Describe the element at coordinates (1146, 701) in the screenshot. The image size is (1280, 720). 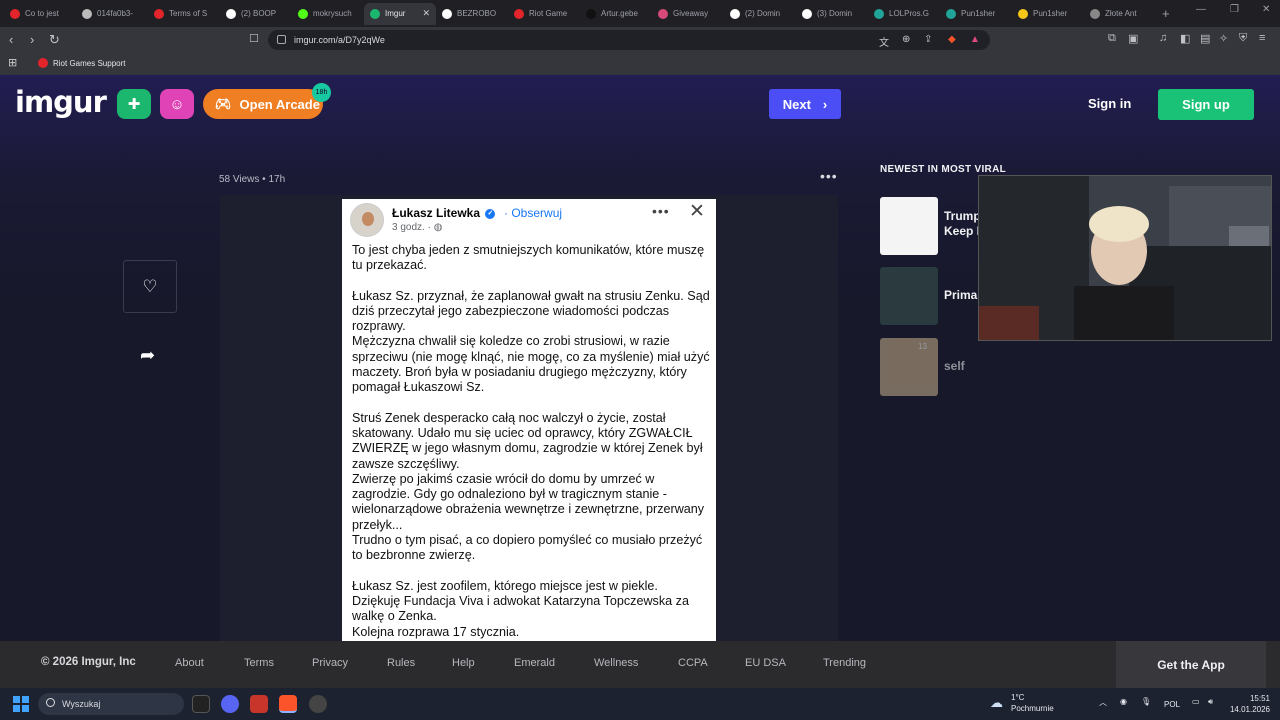
I see `microphone-icon: 🎙︎` at that location.